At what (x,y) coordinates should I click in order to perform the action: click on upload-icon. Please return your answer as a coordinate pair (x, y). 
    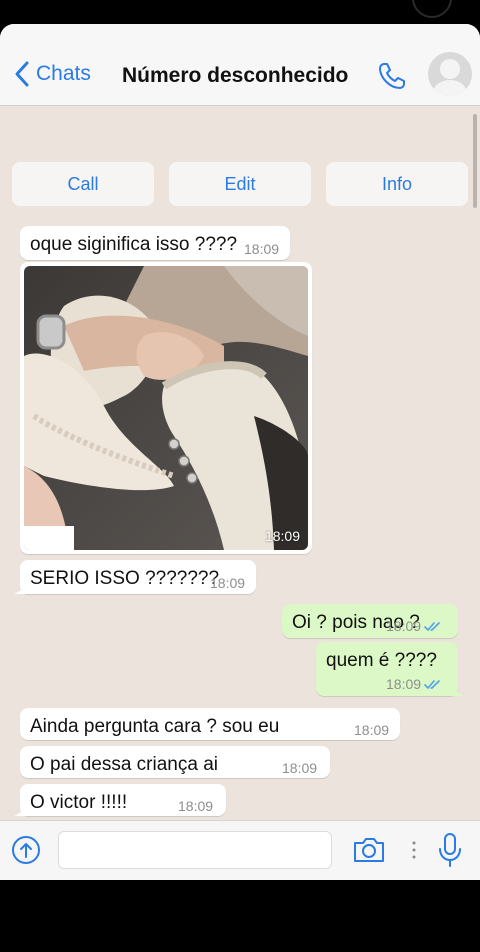
    Looking at the image, I should click on (26, 850).